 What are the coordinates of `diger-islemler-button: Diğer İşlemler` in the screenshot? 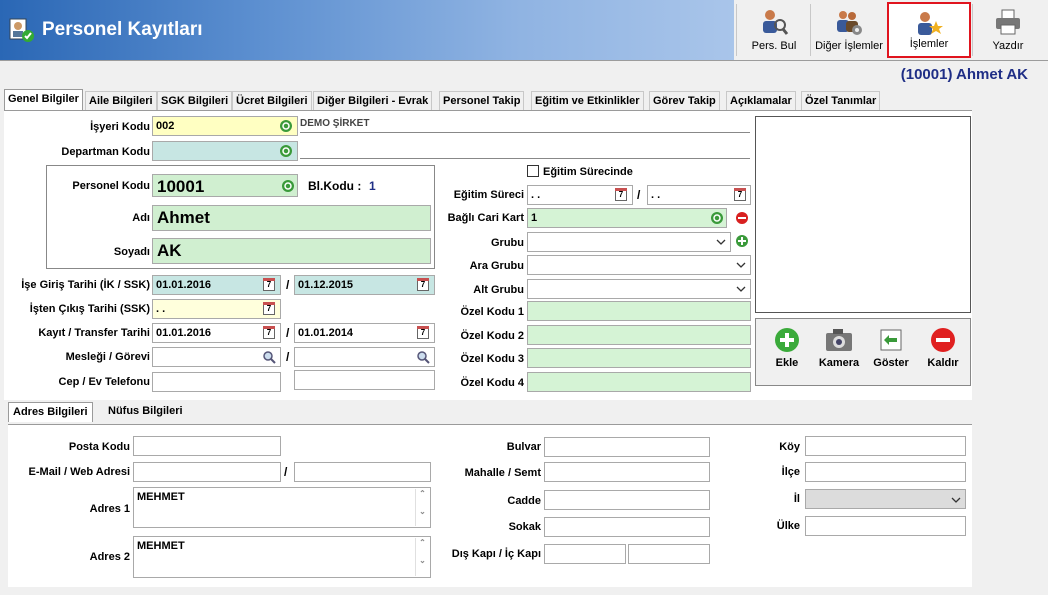 It's located at (849, 30).